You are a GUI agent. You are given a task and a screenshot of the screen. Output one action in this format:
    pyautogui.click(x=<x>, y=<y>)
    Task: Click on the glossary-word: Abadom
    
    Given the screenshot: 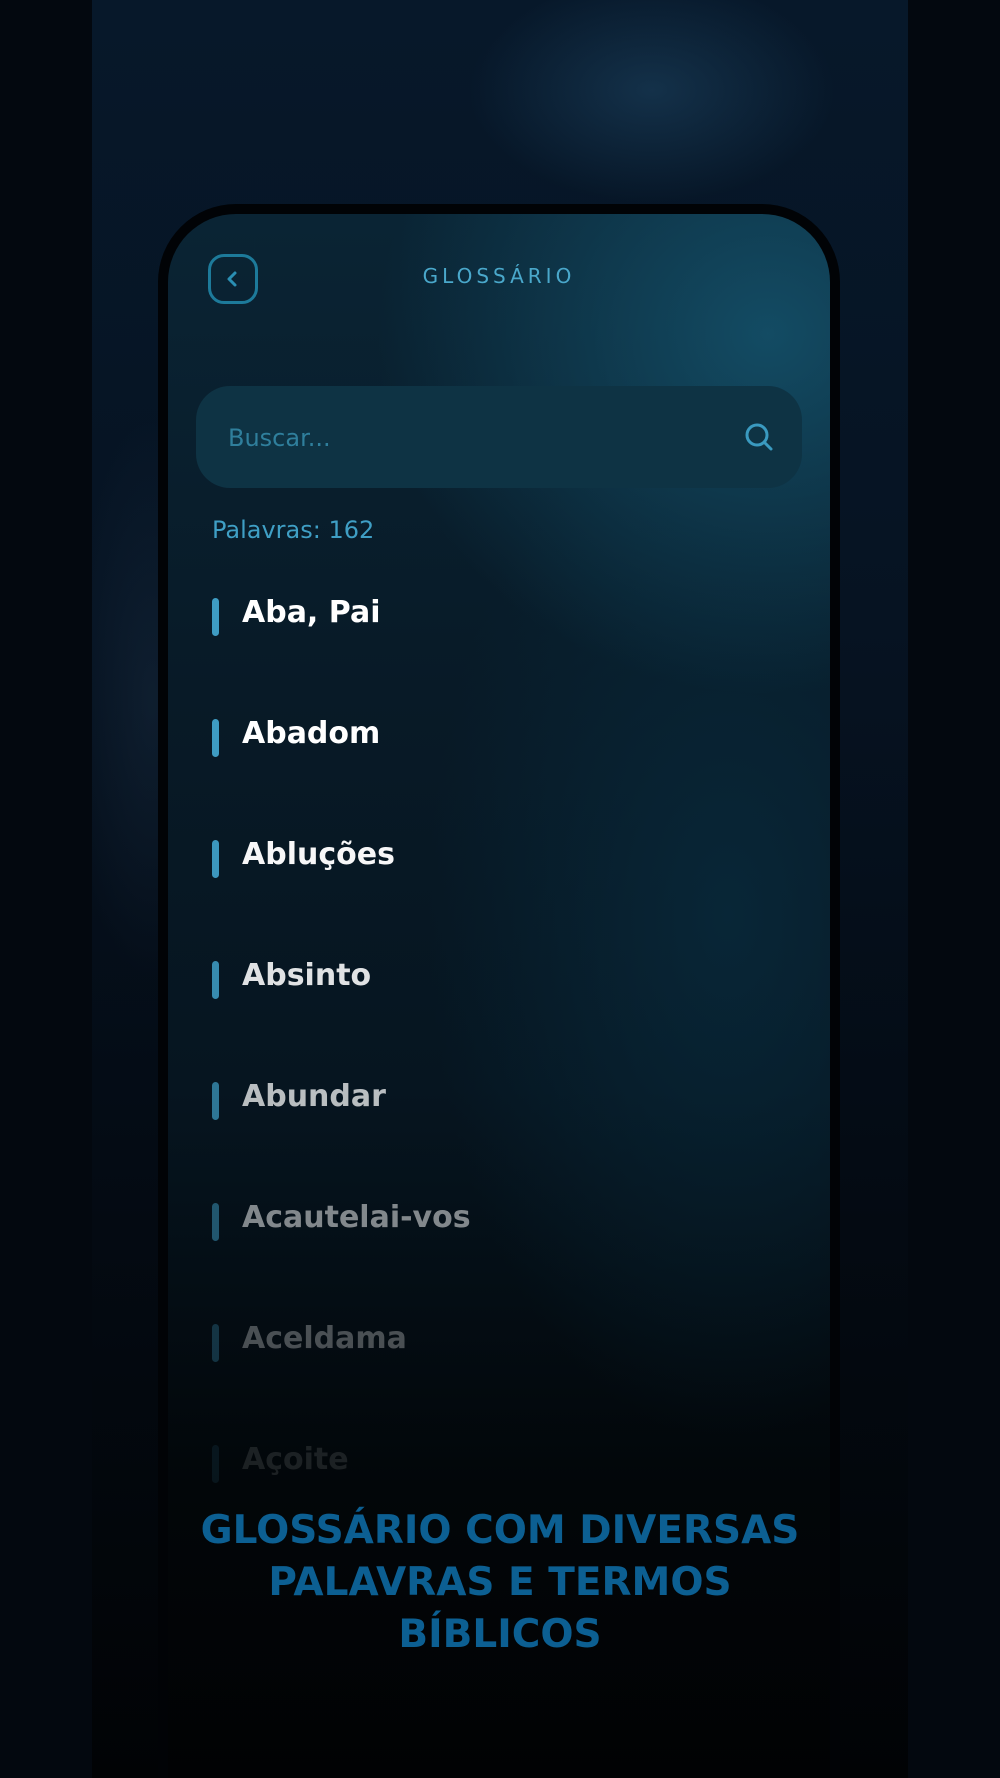 What is the action you would take?
    pyautogui.click(x=311, y=733)
    